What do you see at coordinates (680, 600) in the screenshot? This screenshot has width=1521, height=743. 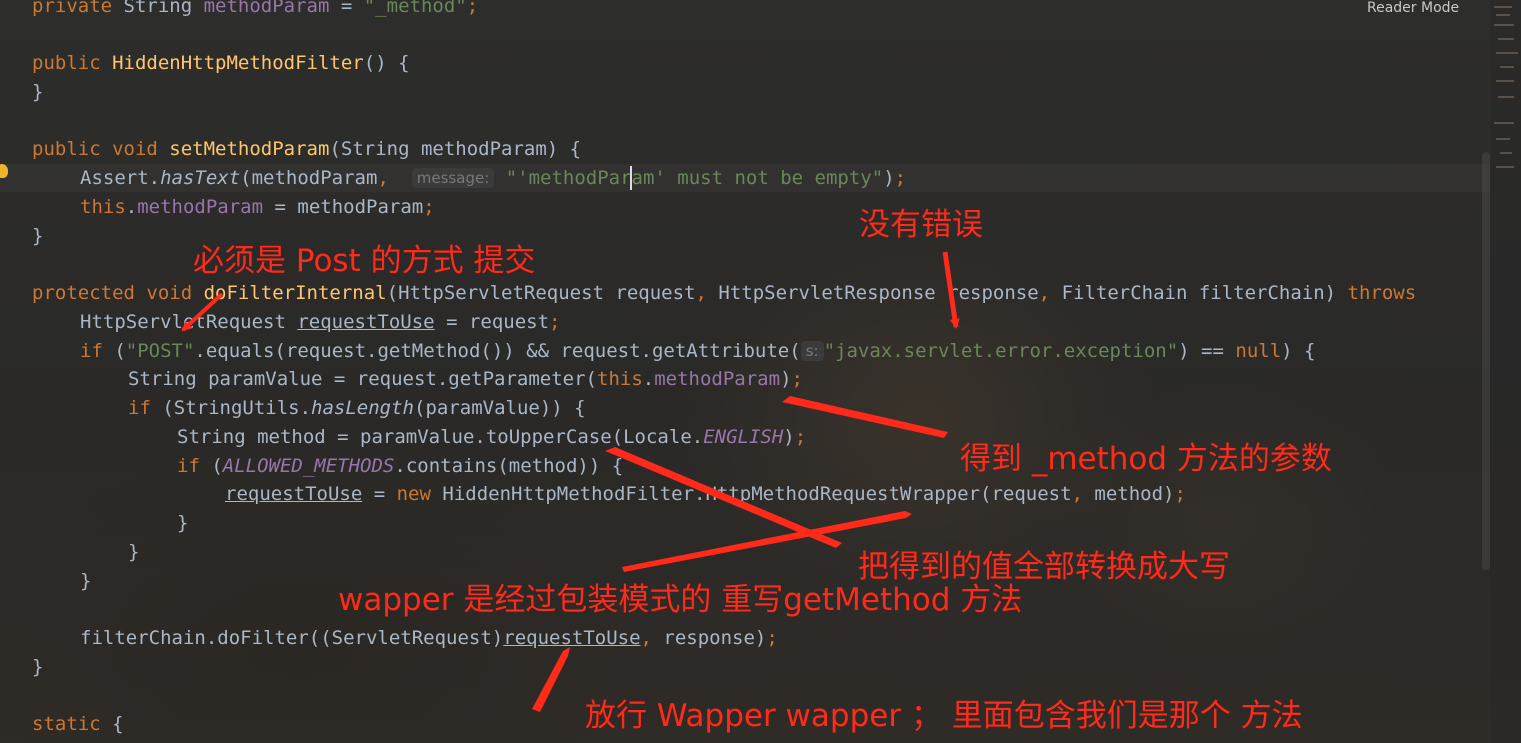 I see `annotation-wrapper: wapper 是经过包装模式的 重写getMethod 方法` at bounding box center [680, 600].